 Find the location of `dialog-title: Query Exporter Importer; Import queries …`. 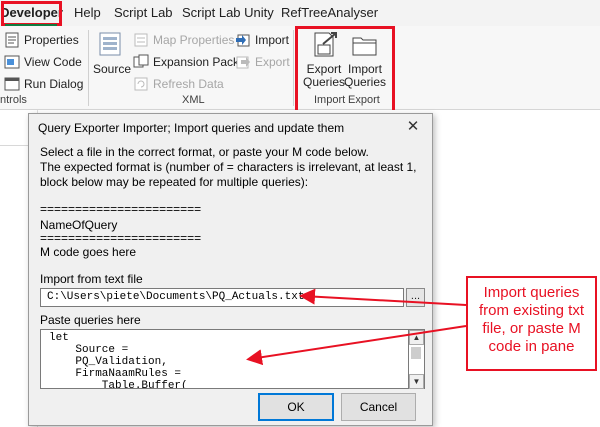

dialog-title: Query Exporter Importer; Import queries … is located at coordinates (191, 128).